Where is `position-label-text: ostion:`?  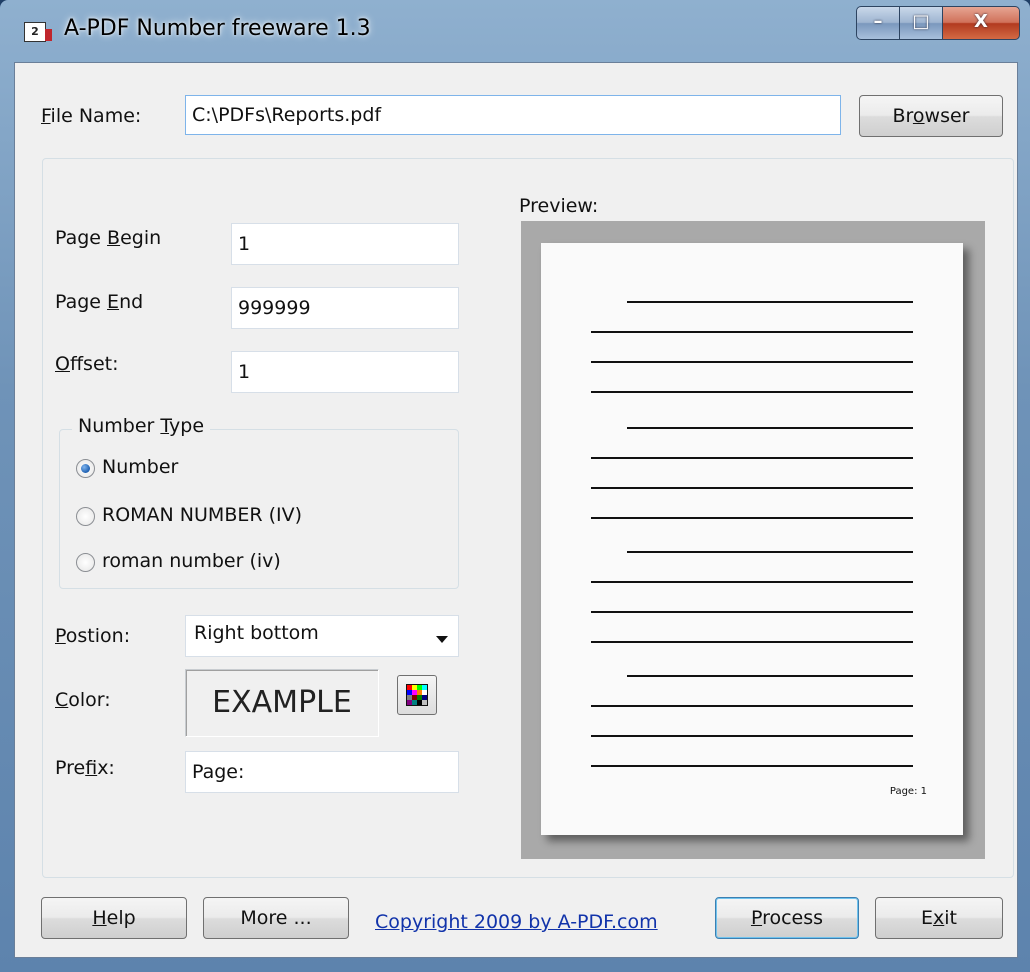 position-label-text: ostion: is located at coordinates (98, 636).